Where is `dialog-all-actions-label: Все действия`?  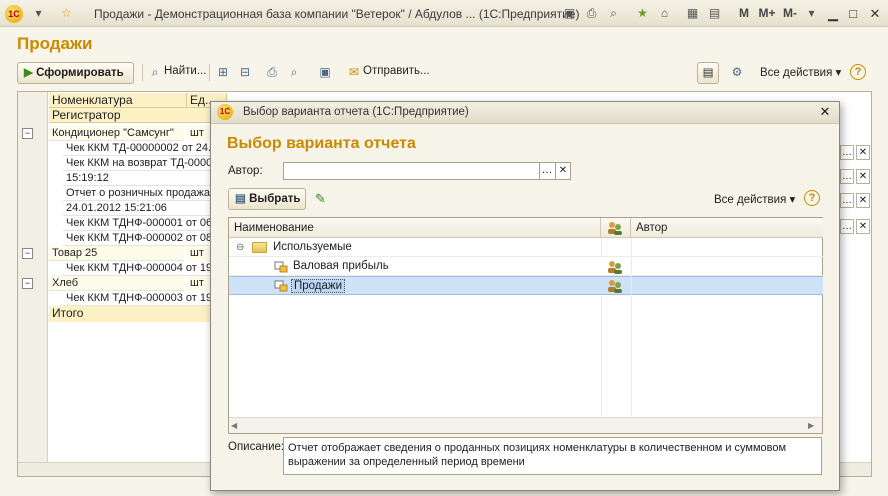
dialog-all-actions-label: Все действия is located at coordinates (750, 200).